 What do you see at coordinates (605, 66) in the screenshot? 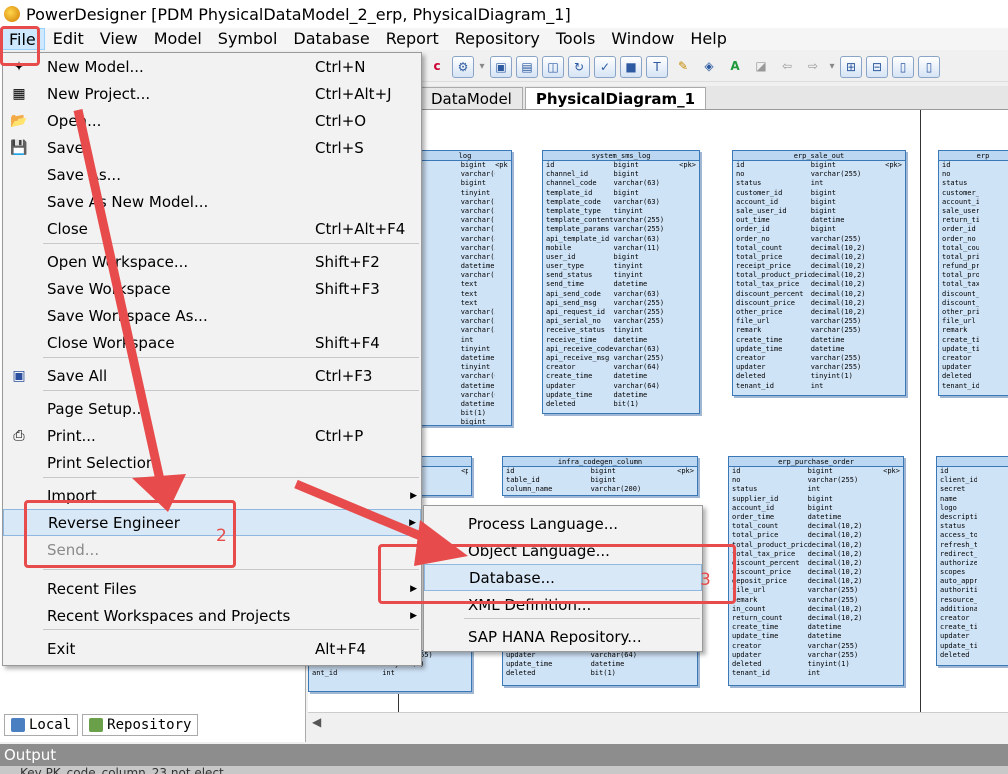
I see `toolbar-check-icon: ✓` at bounding box center [605, 66].